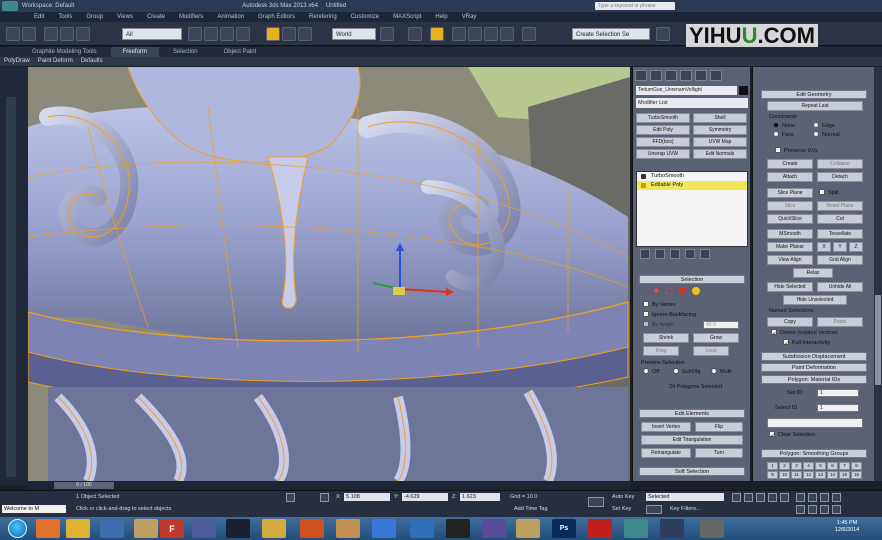 Image resolution: width=882 pixels, height=540 pixels. Describe the element at coordinates (661, 351) in the screenshot. I see `ring-button: Ring` at that location.